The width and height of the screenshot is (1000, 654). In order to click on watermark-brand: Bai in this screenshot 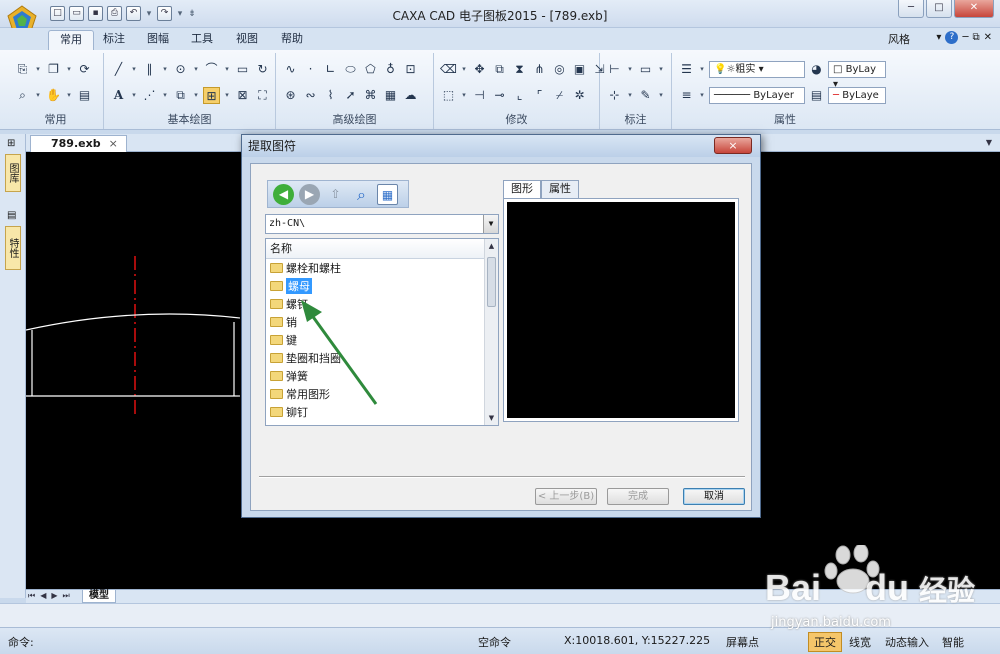, I will do `click(793, 587)`.